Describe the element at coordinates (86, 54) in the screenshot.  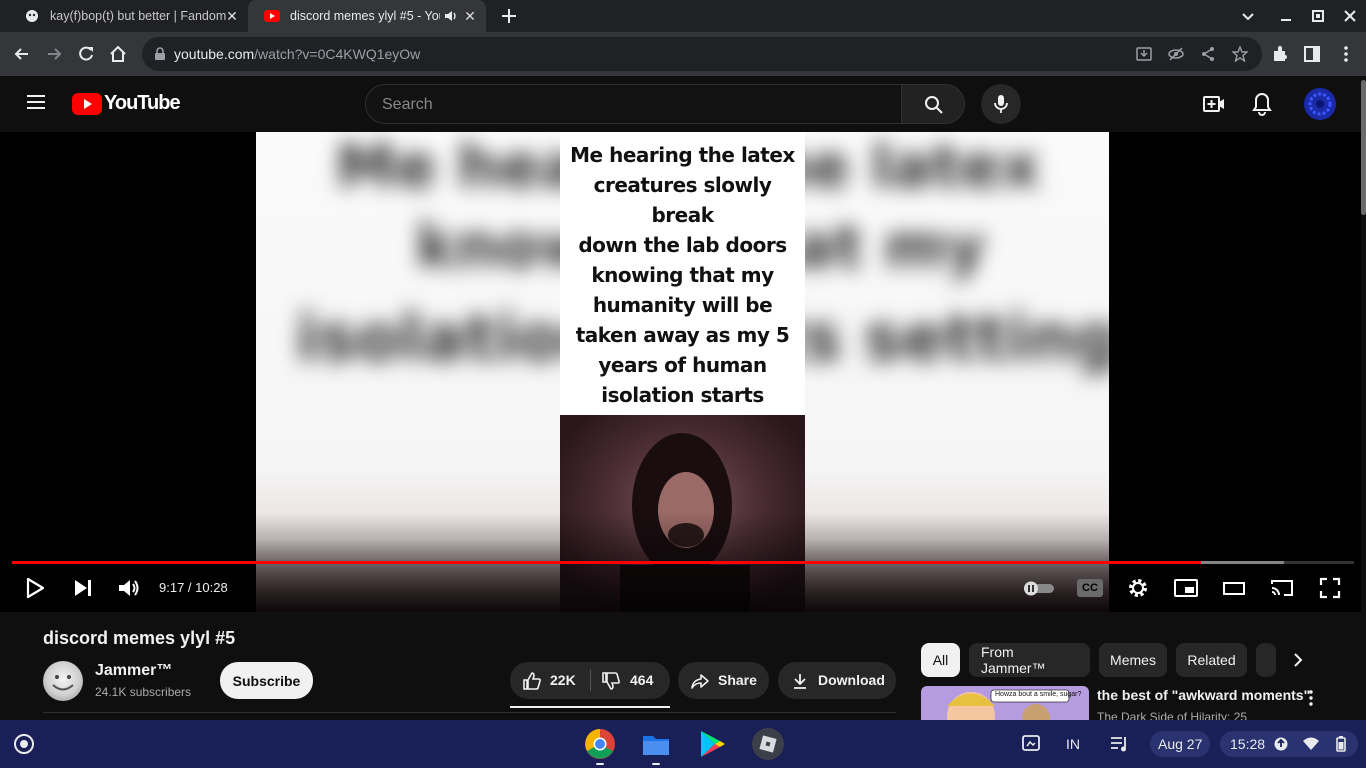
I see `reload-icon` at that location.